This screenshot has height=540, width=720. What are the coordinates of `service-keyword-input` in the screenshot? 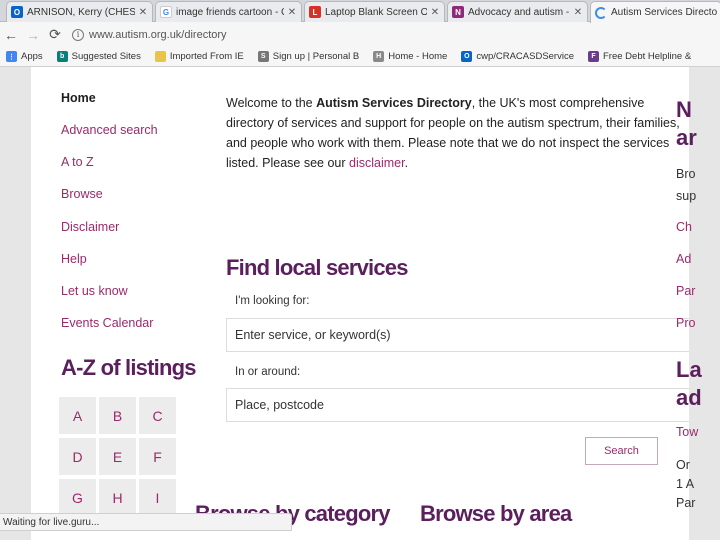 It's located at (457, 335).